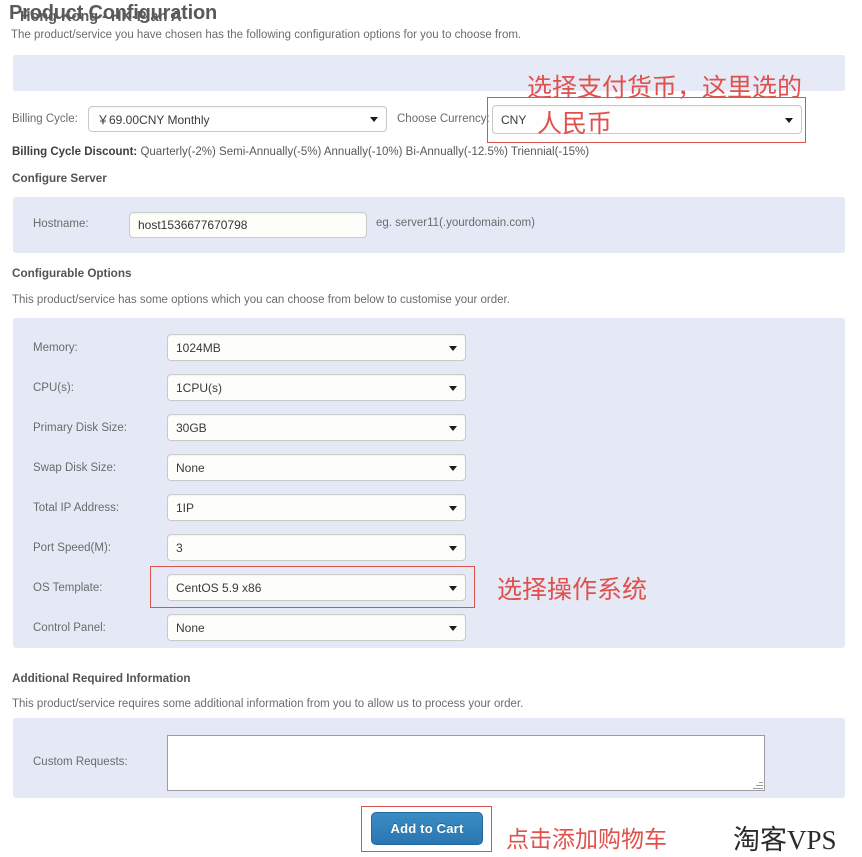 The height and width of the screenshot is (857, 862). Describe the element at coordinates (59, 178) in the screenshot. I see `configure-server-heading: Configure Server` at that location.